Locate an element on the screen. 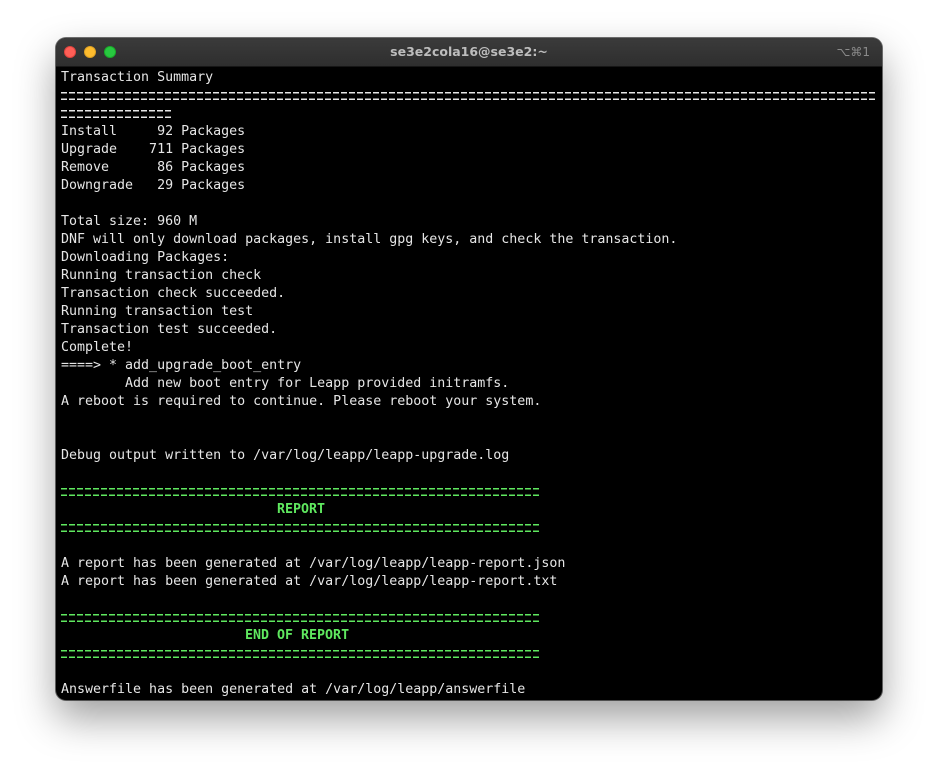 This screenshot has width=938, height=775. total-size-line: Total size: 960 M is located at coordinates (129, 221).